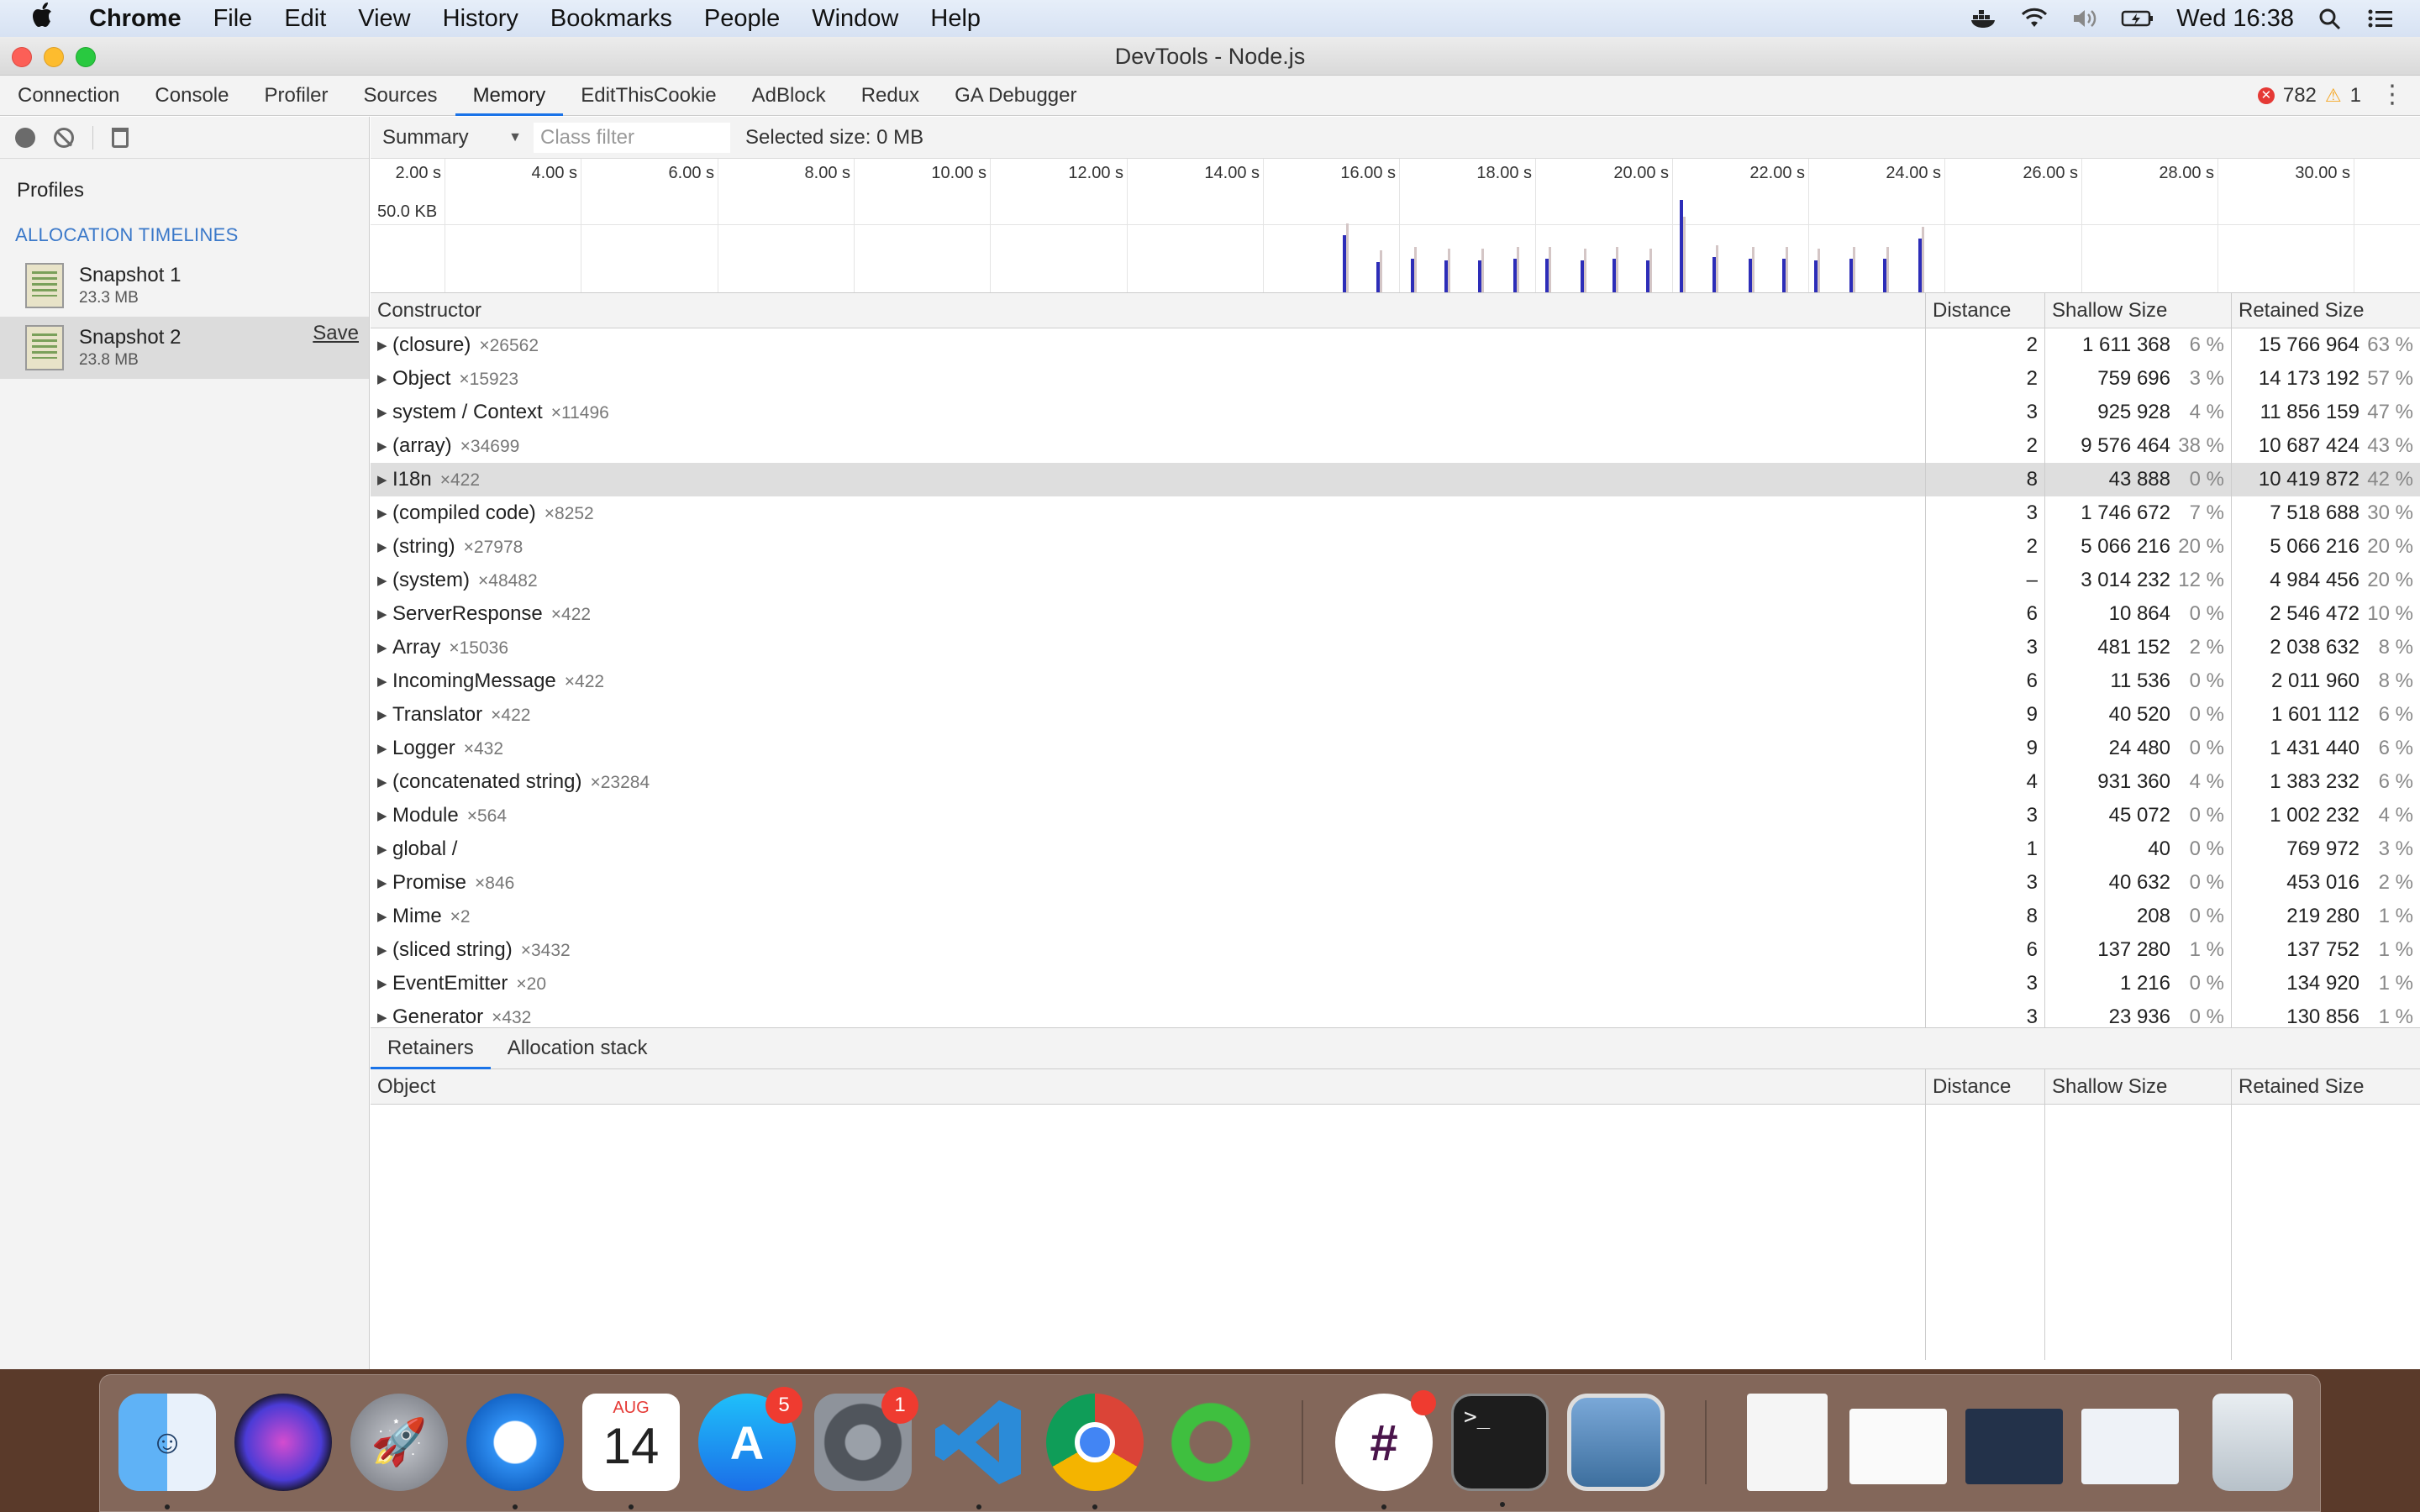  I want to click on tab-sources: Sources, so click(400, 95).